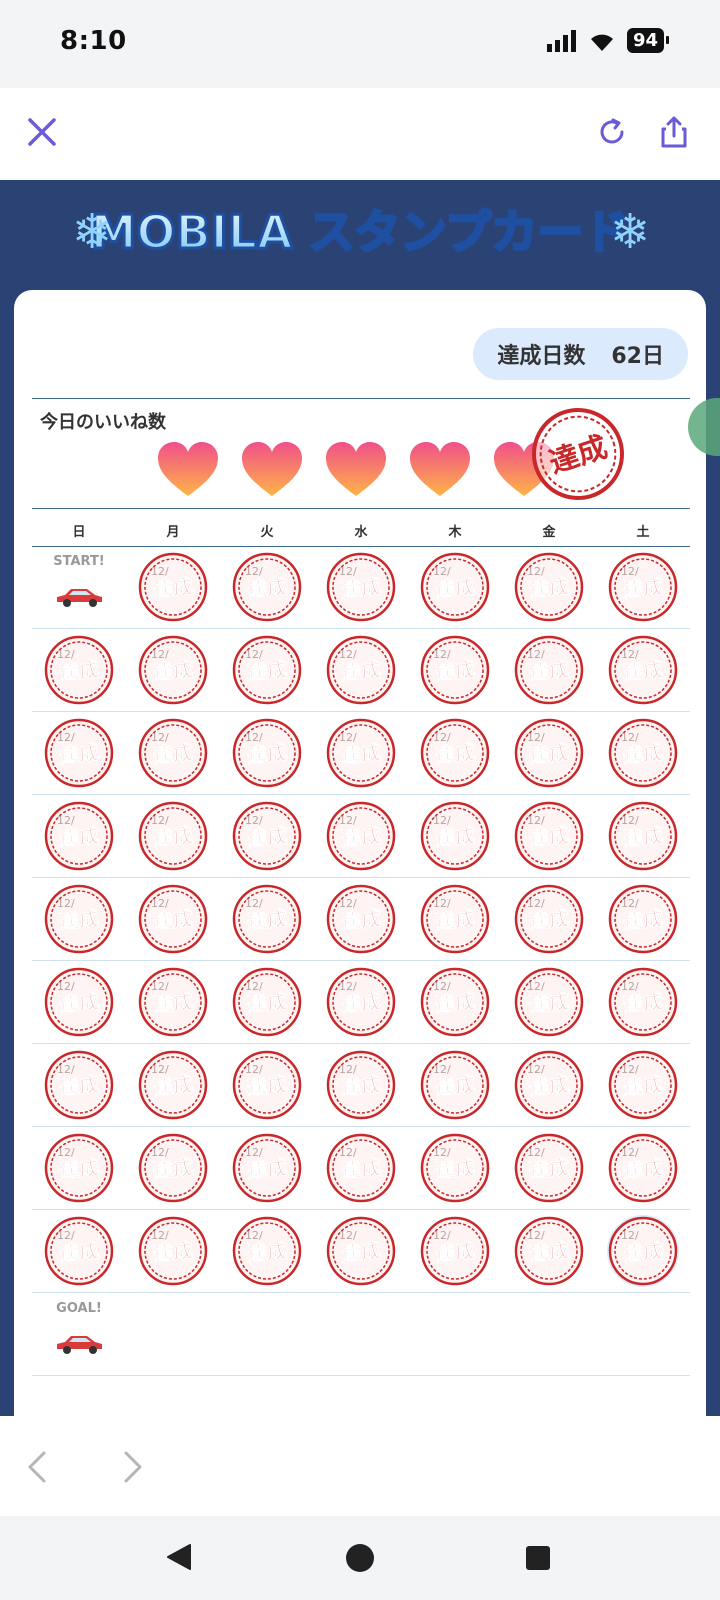 The width and height of the screenshot is (720, 1600). Describe the element at coordinates (538, 1558) in the screenshot. I see `recents-square-icon` at that location.